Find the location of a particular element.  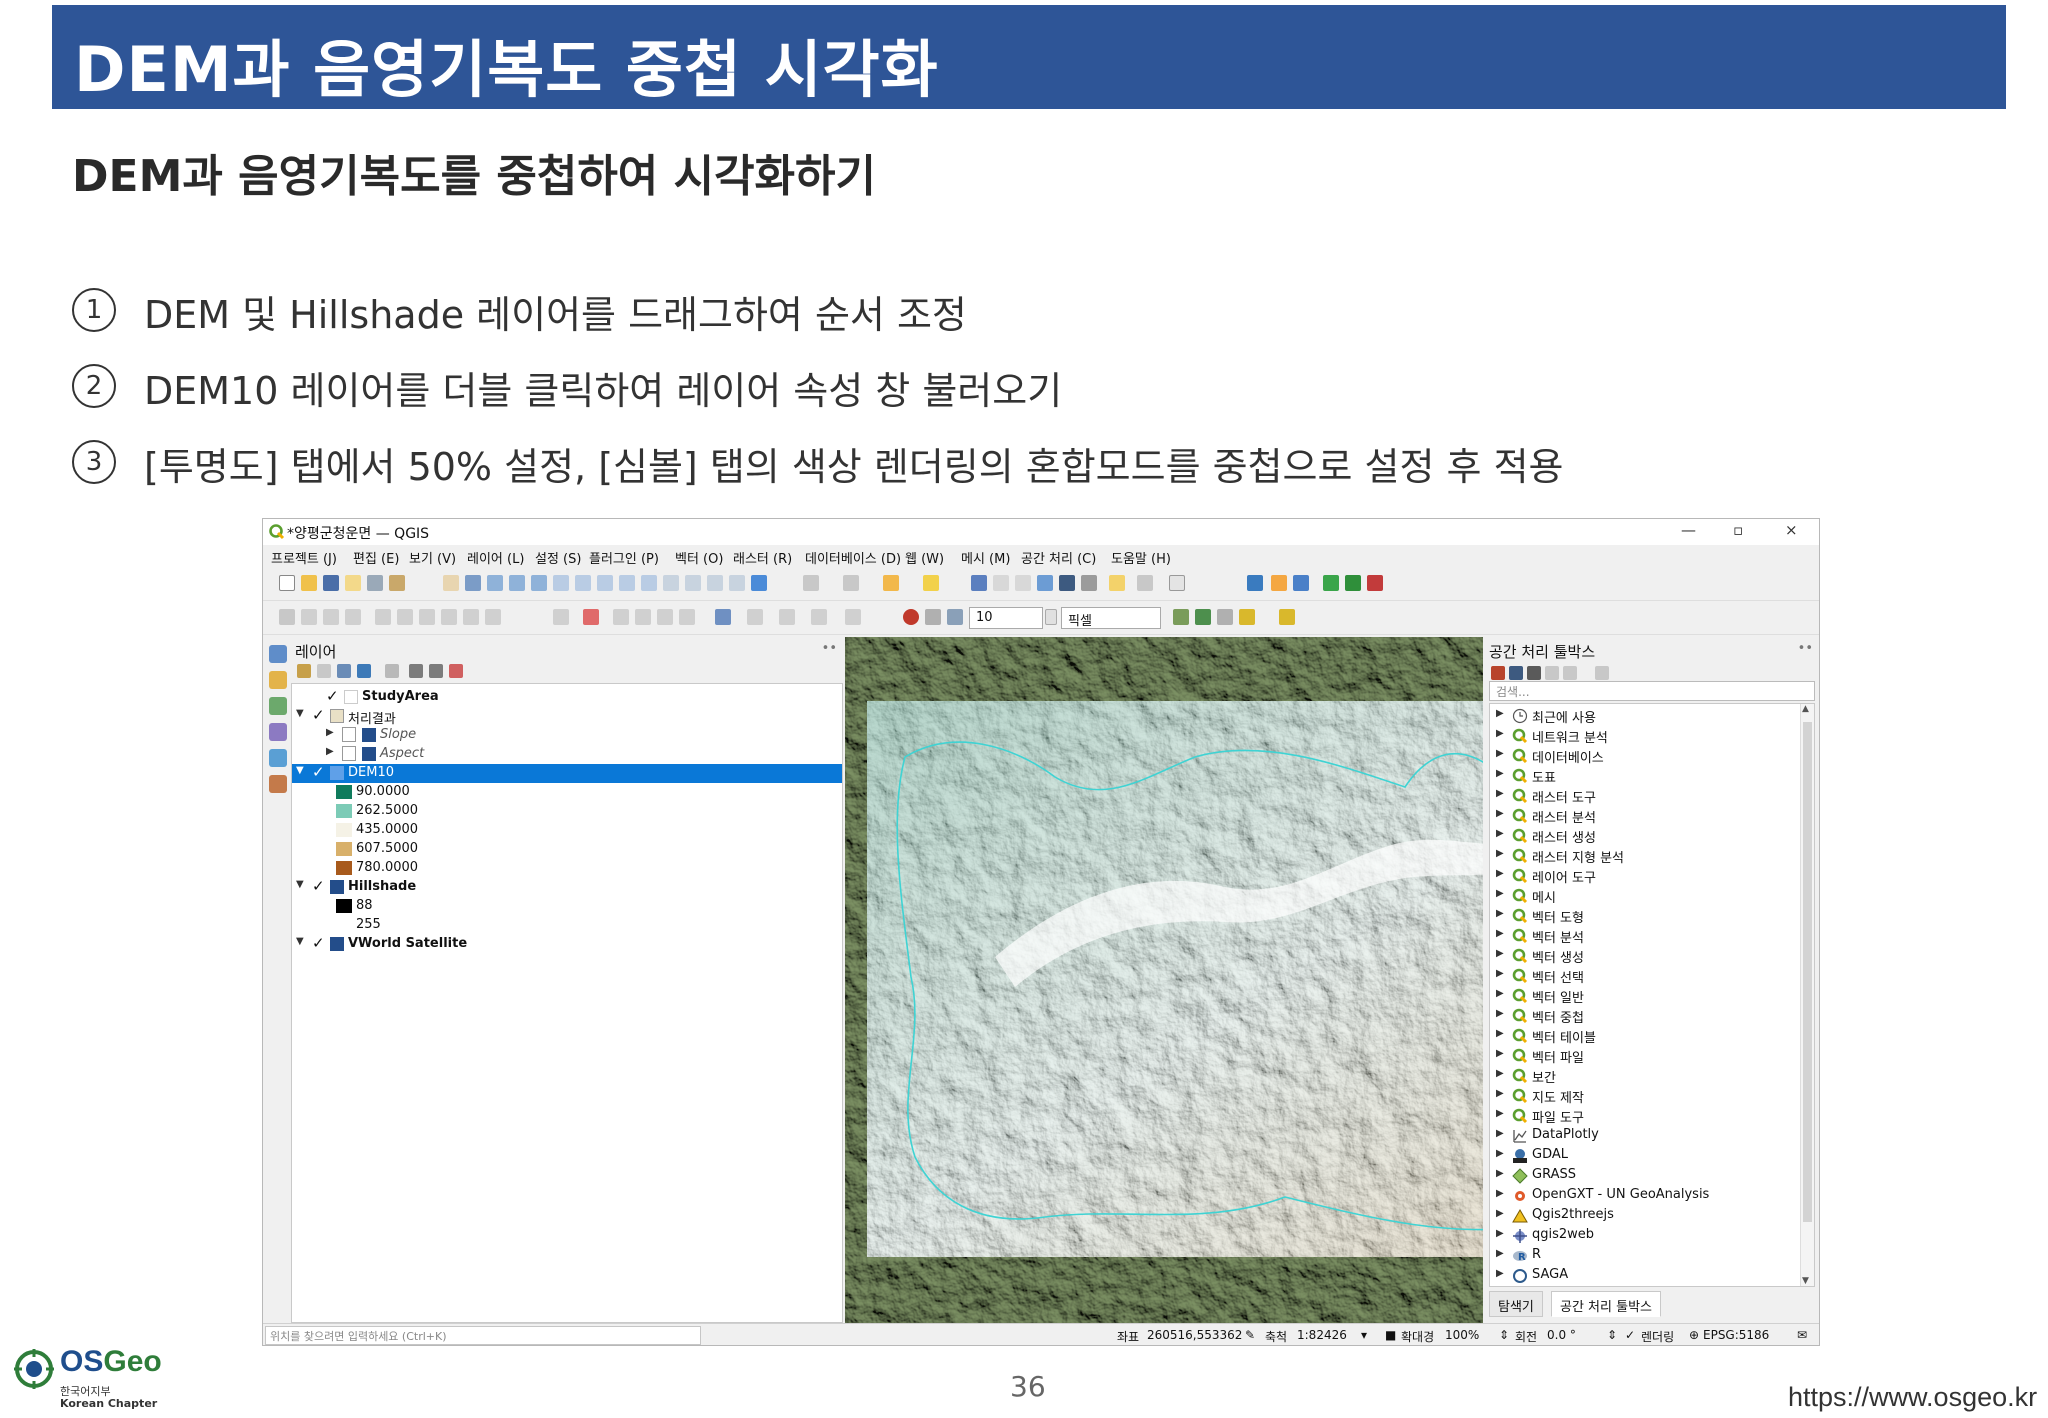

menu-processing: 공간 처리 (C) is located at coordinates (1058, 557).